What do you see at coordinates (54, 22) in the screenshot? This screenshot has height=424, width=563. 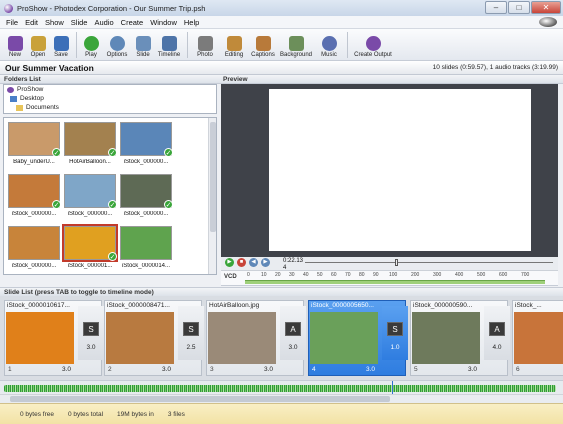 I see `menu-show: Show` at bounding box center [54, 22].